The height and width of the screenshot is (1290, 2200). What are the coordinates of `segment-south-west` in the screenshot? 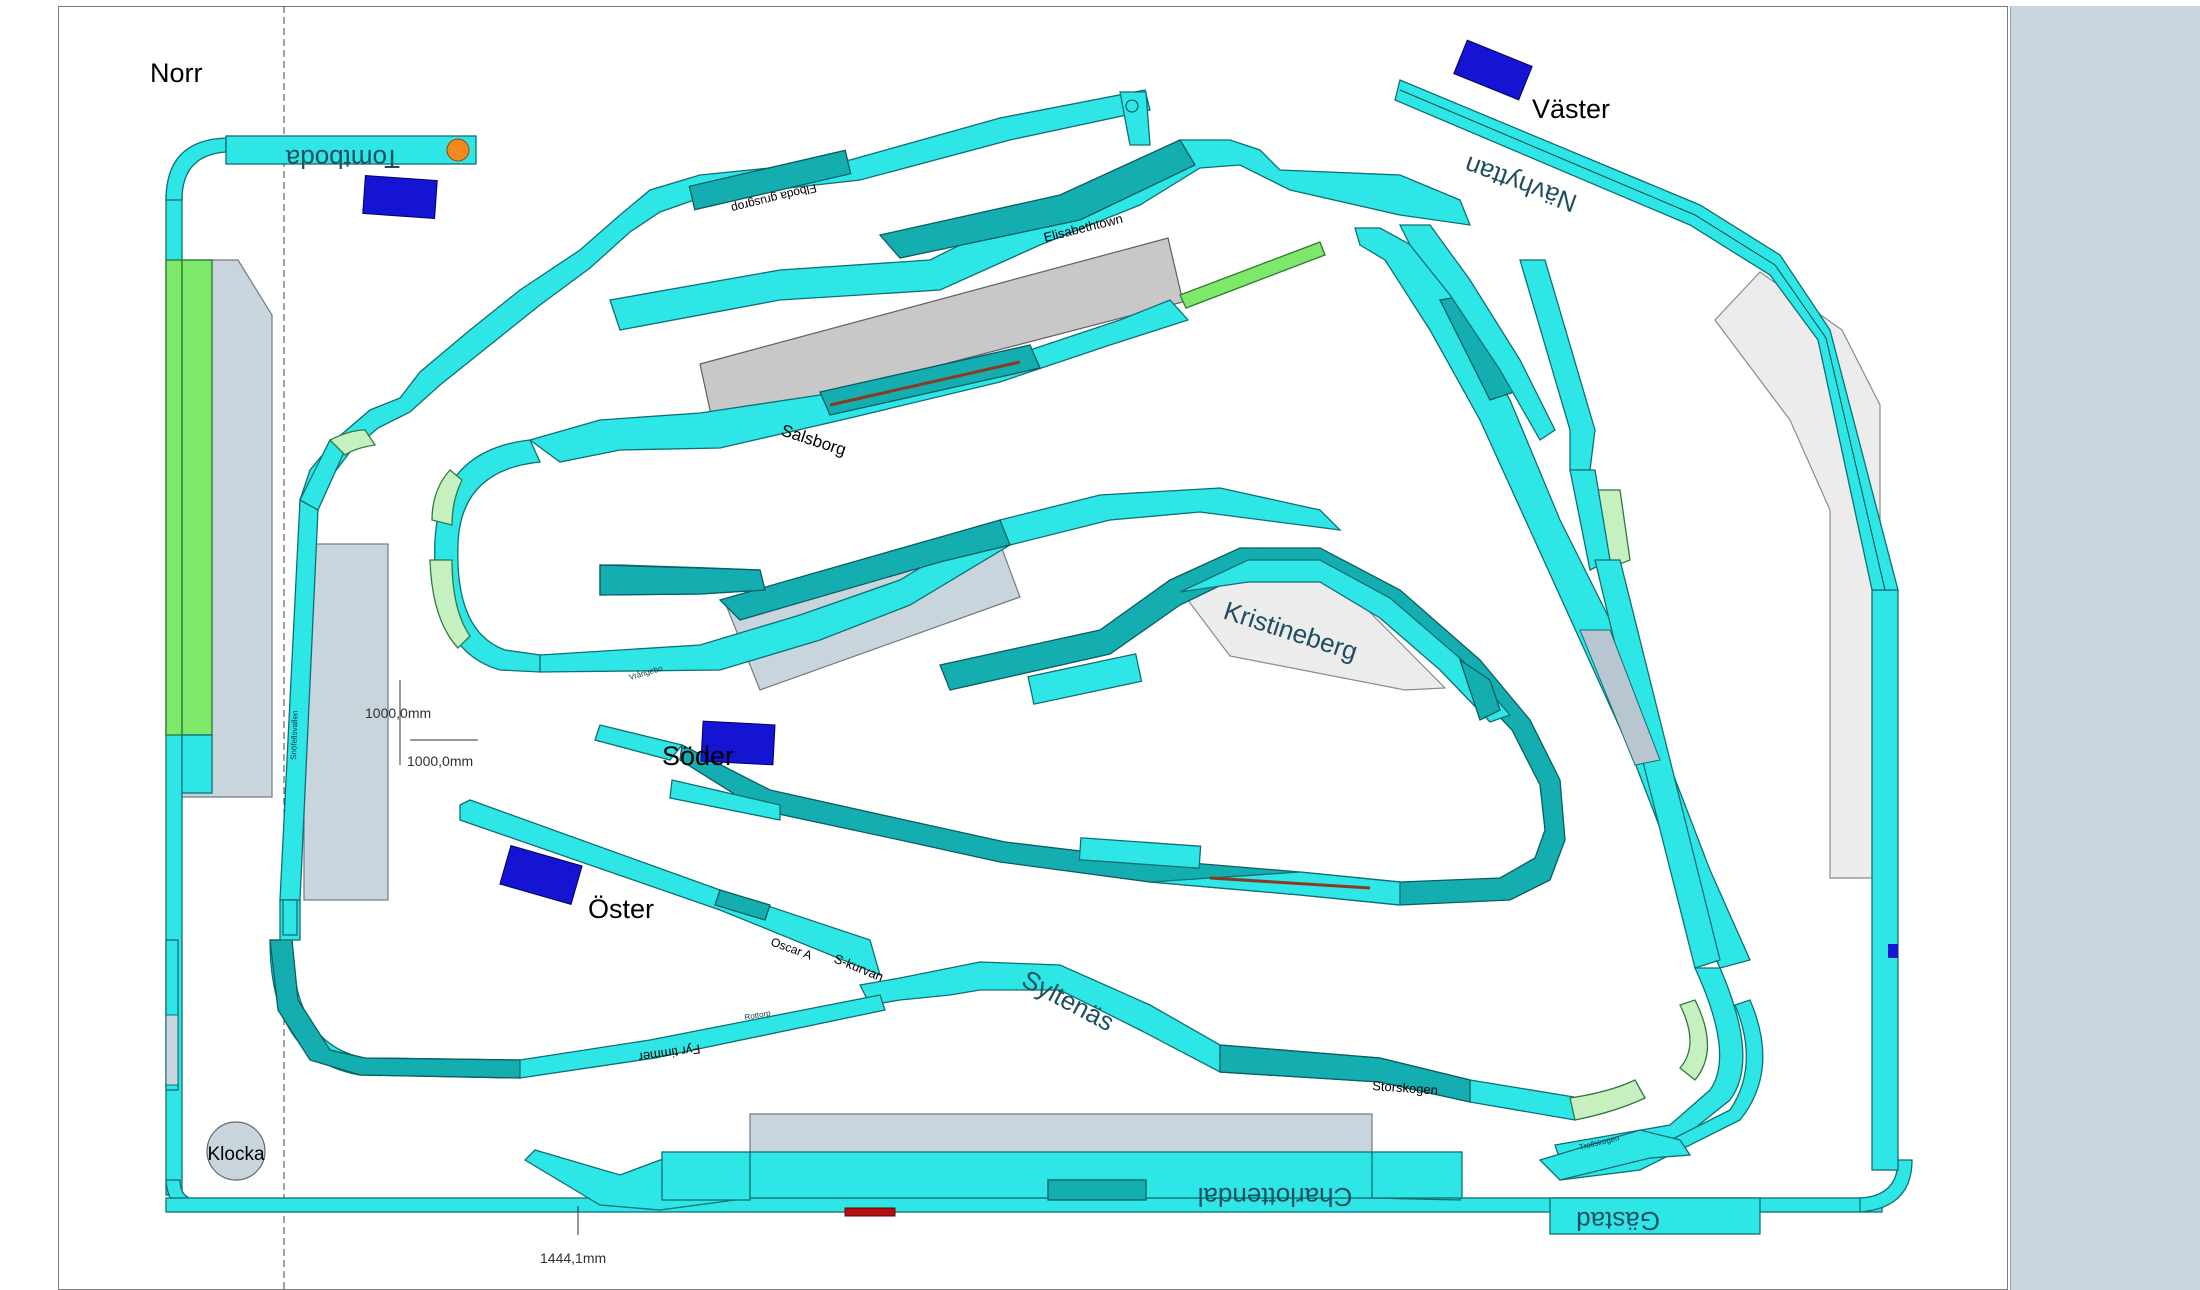 It's located at (395, 1009).